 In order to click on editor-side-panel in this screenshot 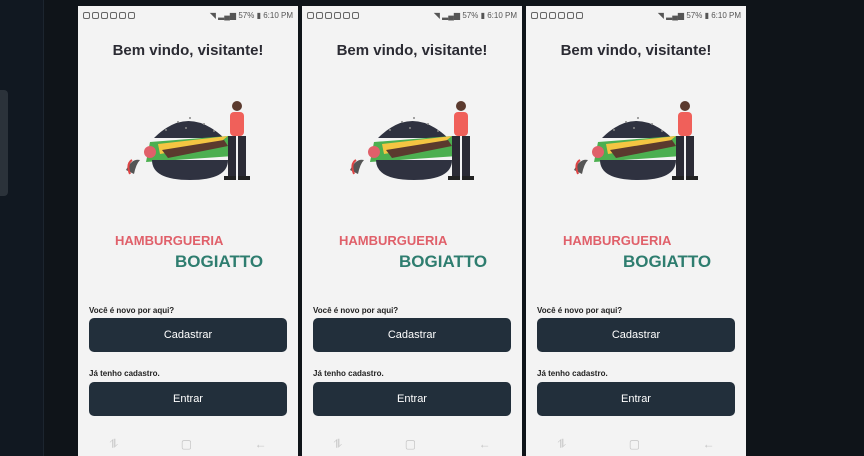, I will do `click(22, 228)`.